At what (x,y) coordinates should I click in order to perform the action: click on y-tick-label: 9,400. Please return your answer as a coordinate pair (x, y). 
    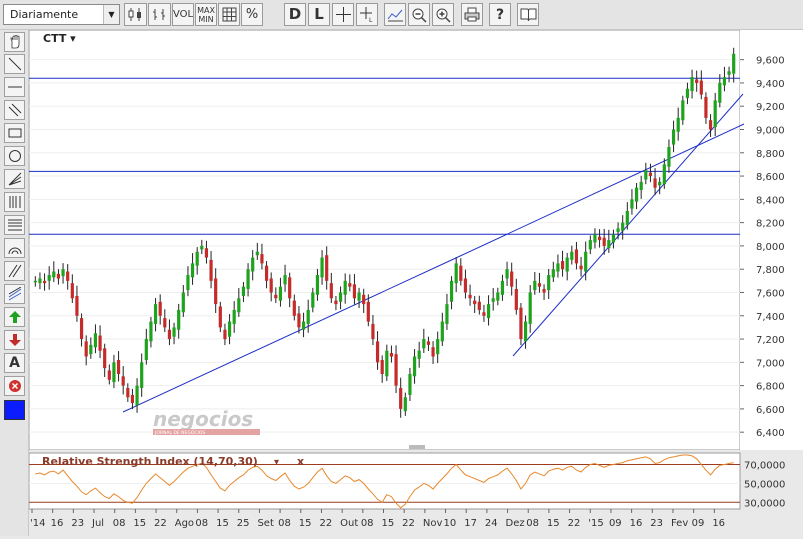
    Looking at the image, I should click on (770, 84).